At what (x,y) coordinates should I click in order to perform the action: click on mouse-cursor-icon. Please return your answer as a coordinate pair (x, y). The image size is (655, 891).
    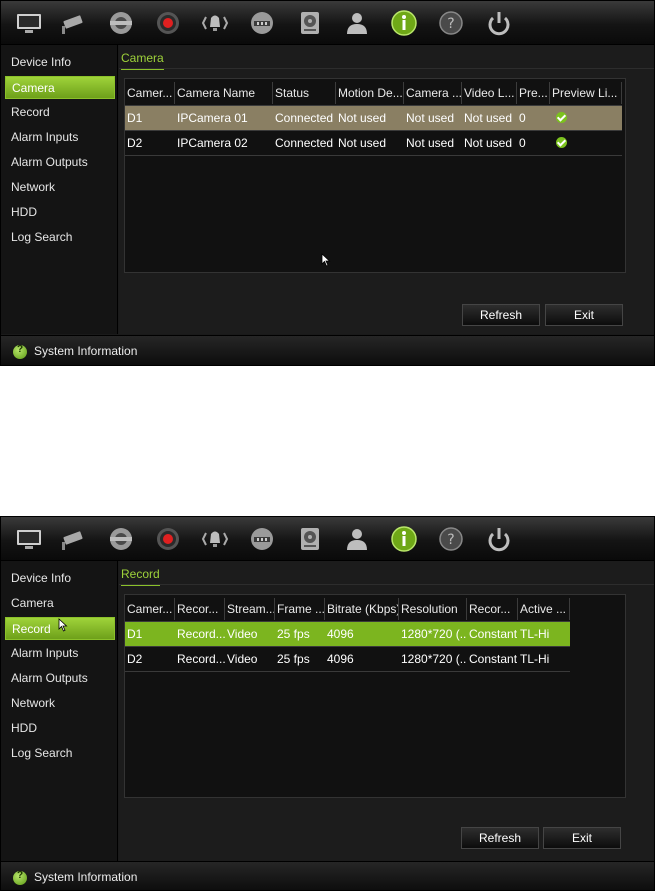
    Looking at the image, I should click on (326, 260).